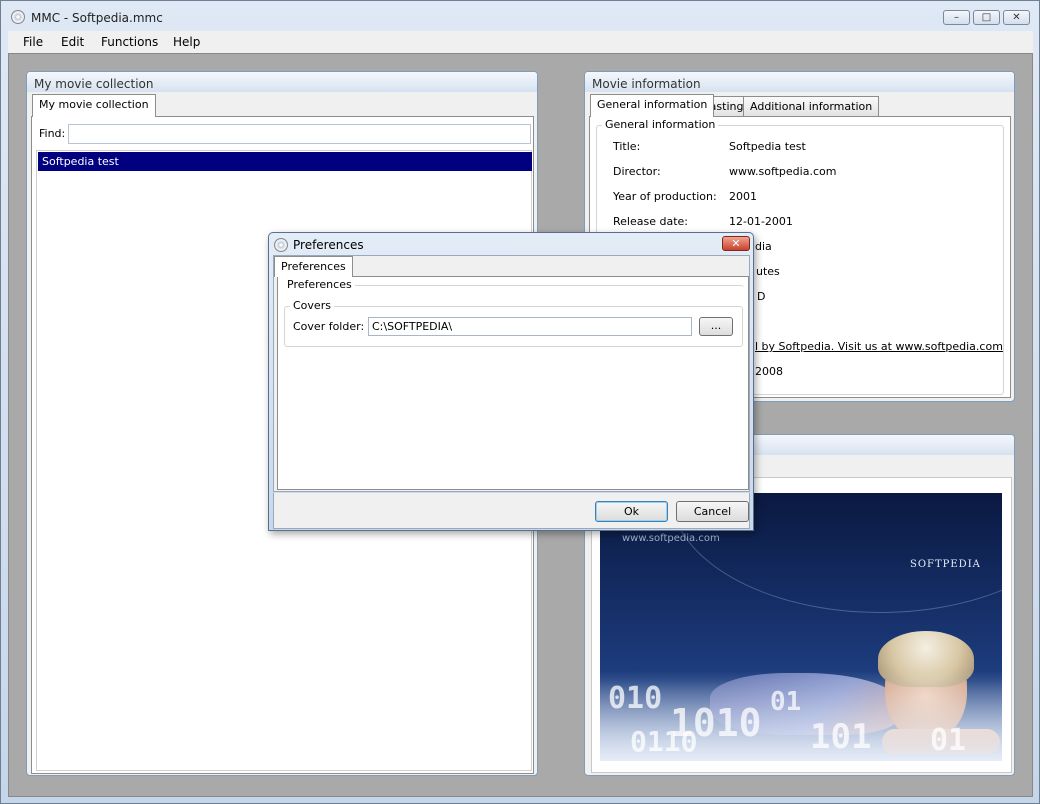 The width and height of the screenshot is (1040, 804). What do you see at coordinates (767, 146) in the screenshot?
I see `title-value: Softpedia test` at bounding box center [767, 146].